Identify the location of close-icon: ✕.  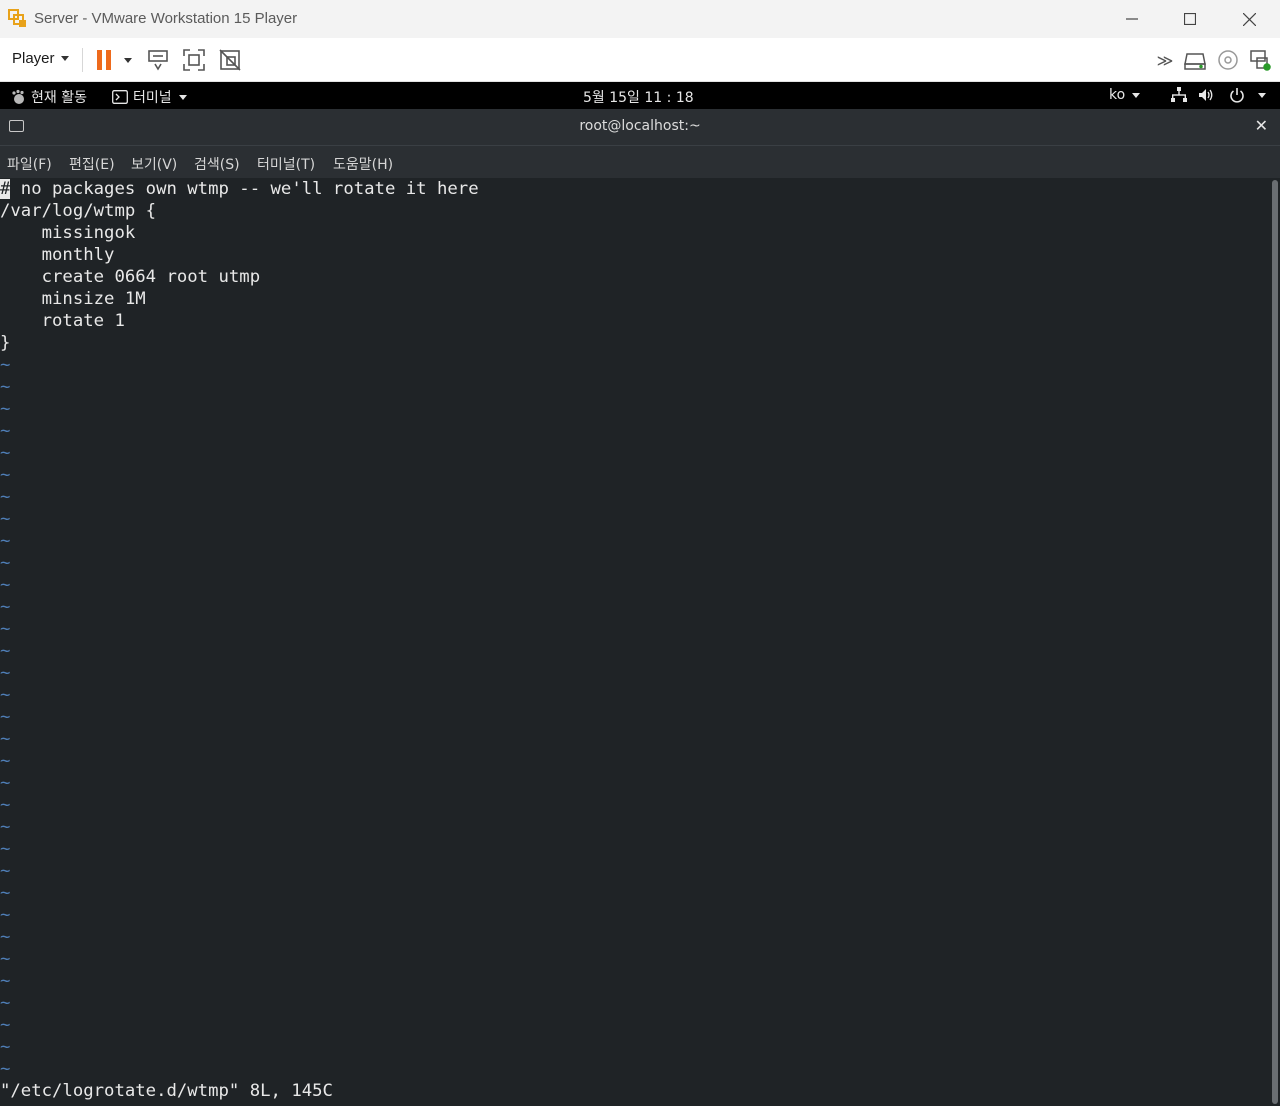
(1261, 125).